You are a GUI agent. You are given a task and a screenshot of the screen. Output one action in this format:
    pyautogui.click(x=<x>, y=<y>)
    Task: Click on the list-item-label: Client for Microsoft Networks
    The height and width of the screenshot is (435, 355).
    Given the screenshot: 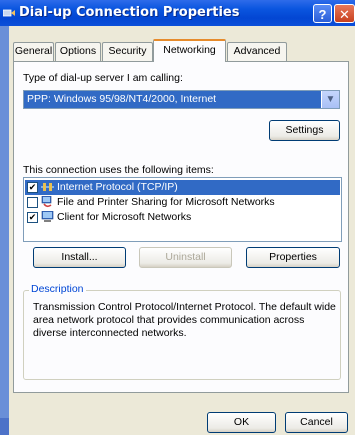 What is the action you would take?
    pyautogui.click(x=124, y=217)
    